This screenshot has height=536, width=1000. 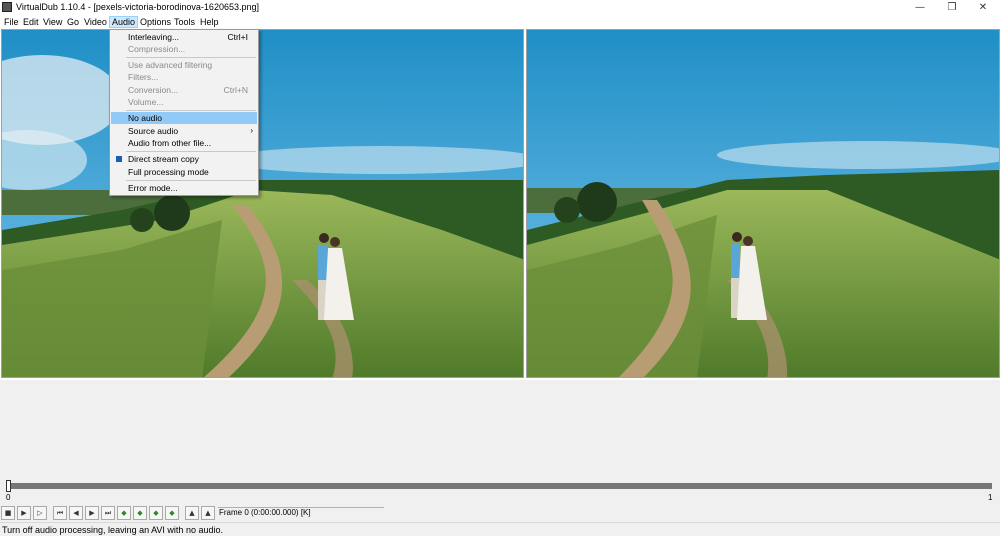 What do you see at coordinates (168, 172) in the screenshot?
I see `menu-item-label: Full processing mode` at bounding box center [168, 172].